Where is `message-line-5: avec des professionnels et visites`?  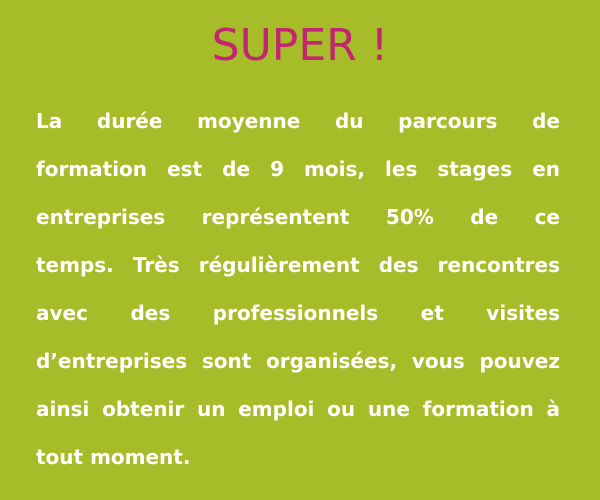 message-line-5: avec des professionnels et visites is located at coordinates (298, 313).